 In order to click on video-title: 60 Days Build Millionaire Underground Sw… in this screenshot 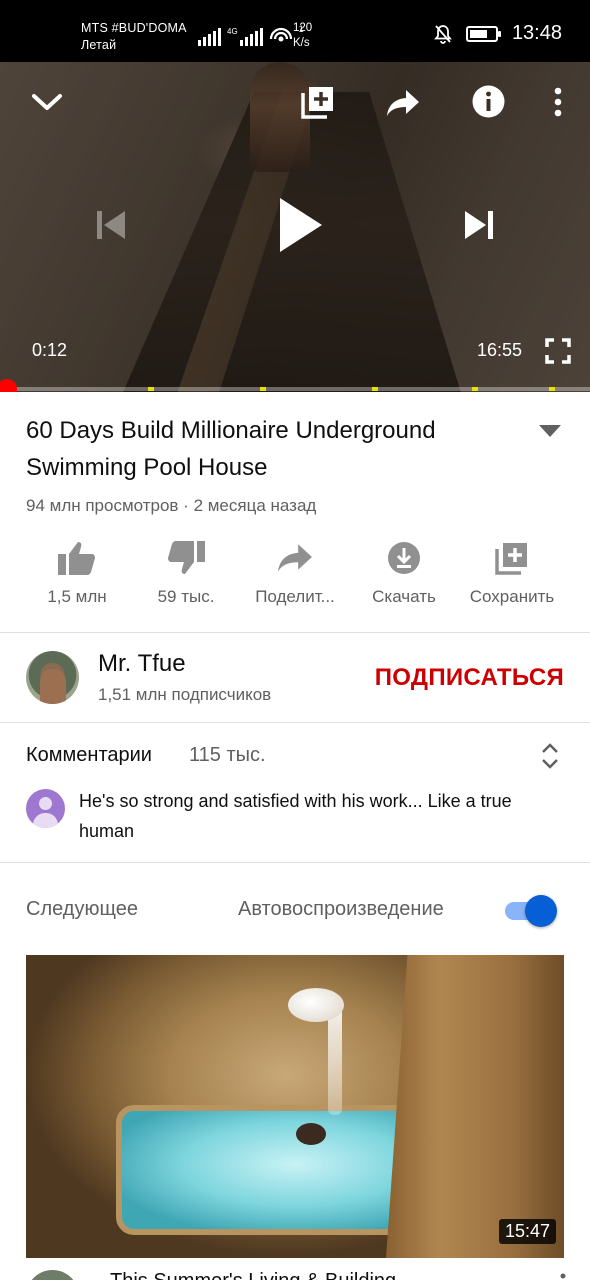, I will do `click(261, 449)`.